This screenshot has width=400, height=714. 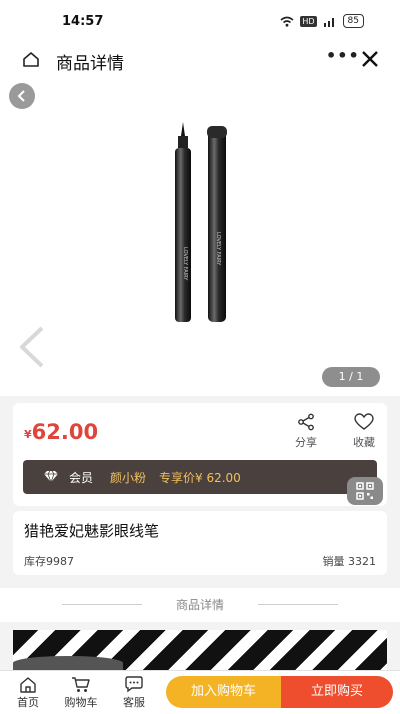 I want to click on gallery-prev-icon, so click(x=32, y=347).